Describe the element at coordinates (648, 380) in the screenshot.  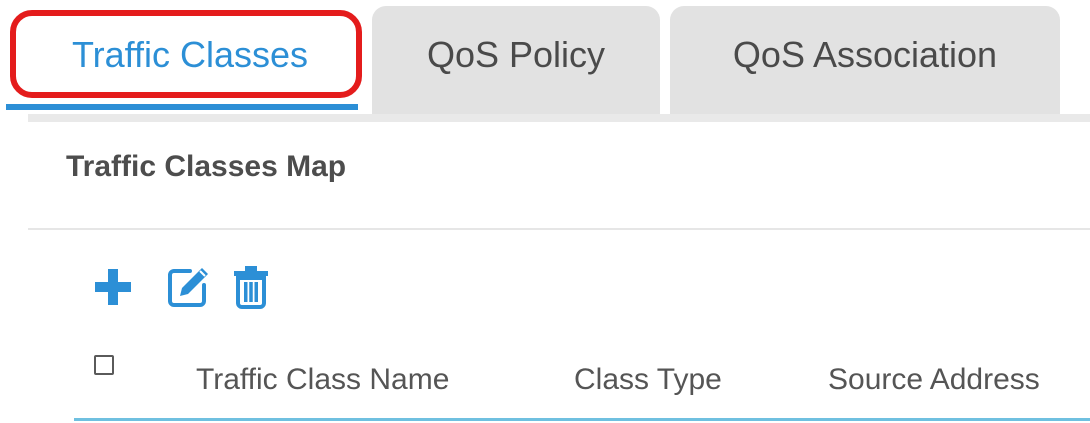
I see `column-header-class-type: Class Type` at that location.